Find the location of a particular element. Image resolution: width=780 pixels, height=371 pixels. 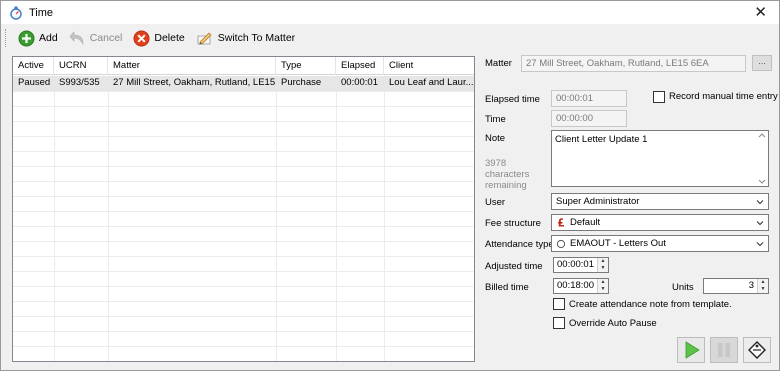

fee-icon is located at coordinates (561, 222).